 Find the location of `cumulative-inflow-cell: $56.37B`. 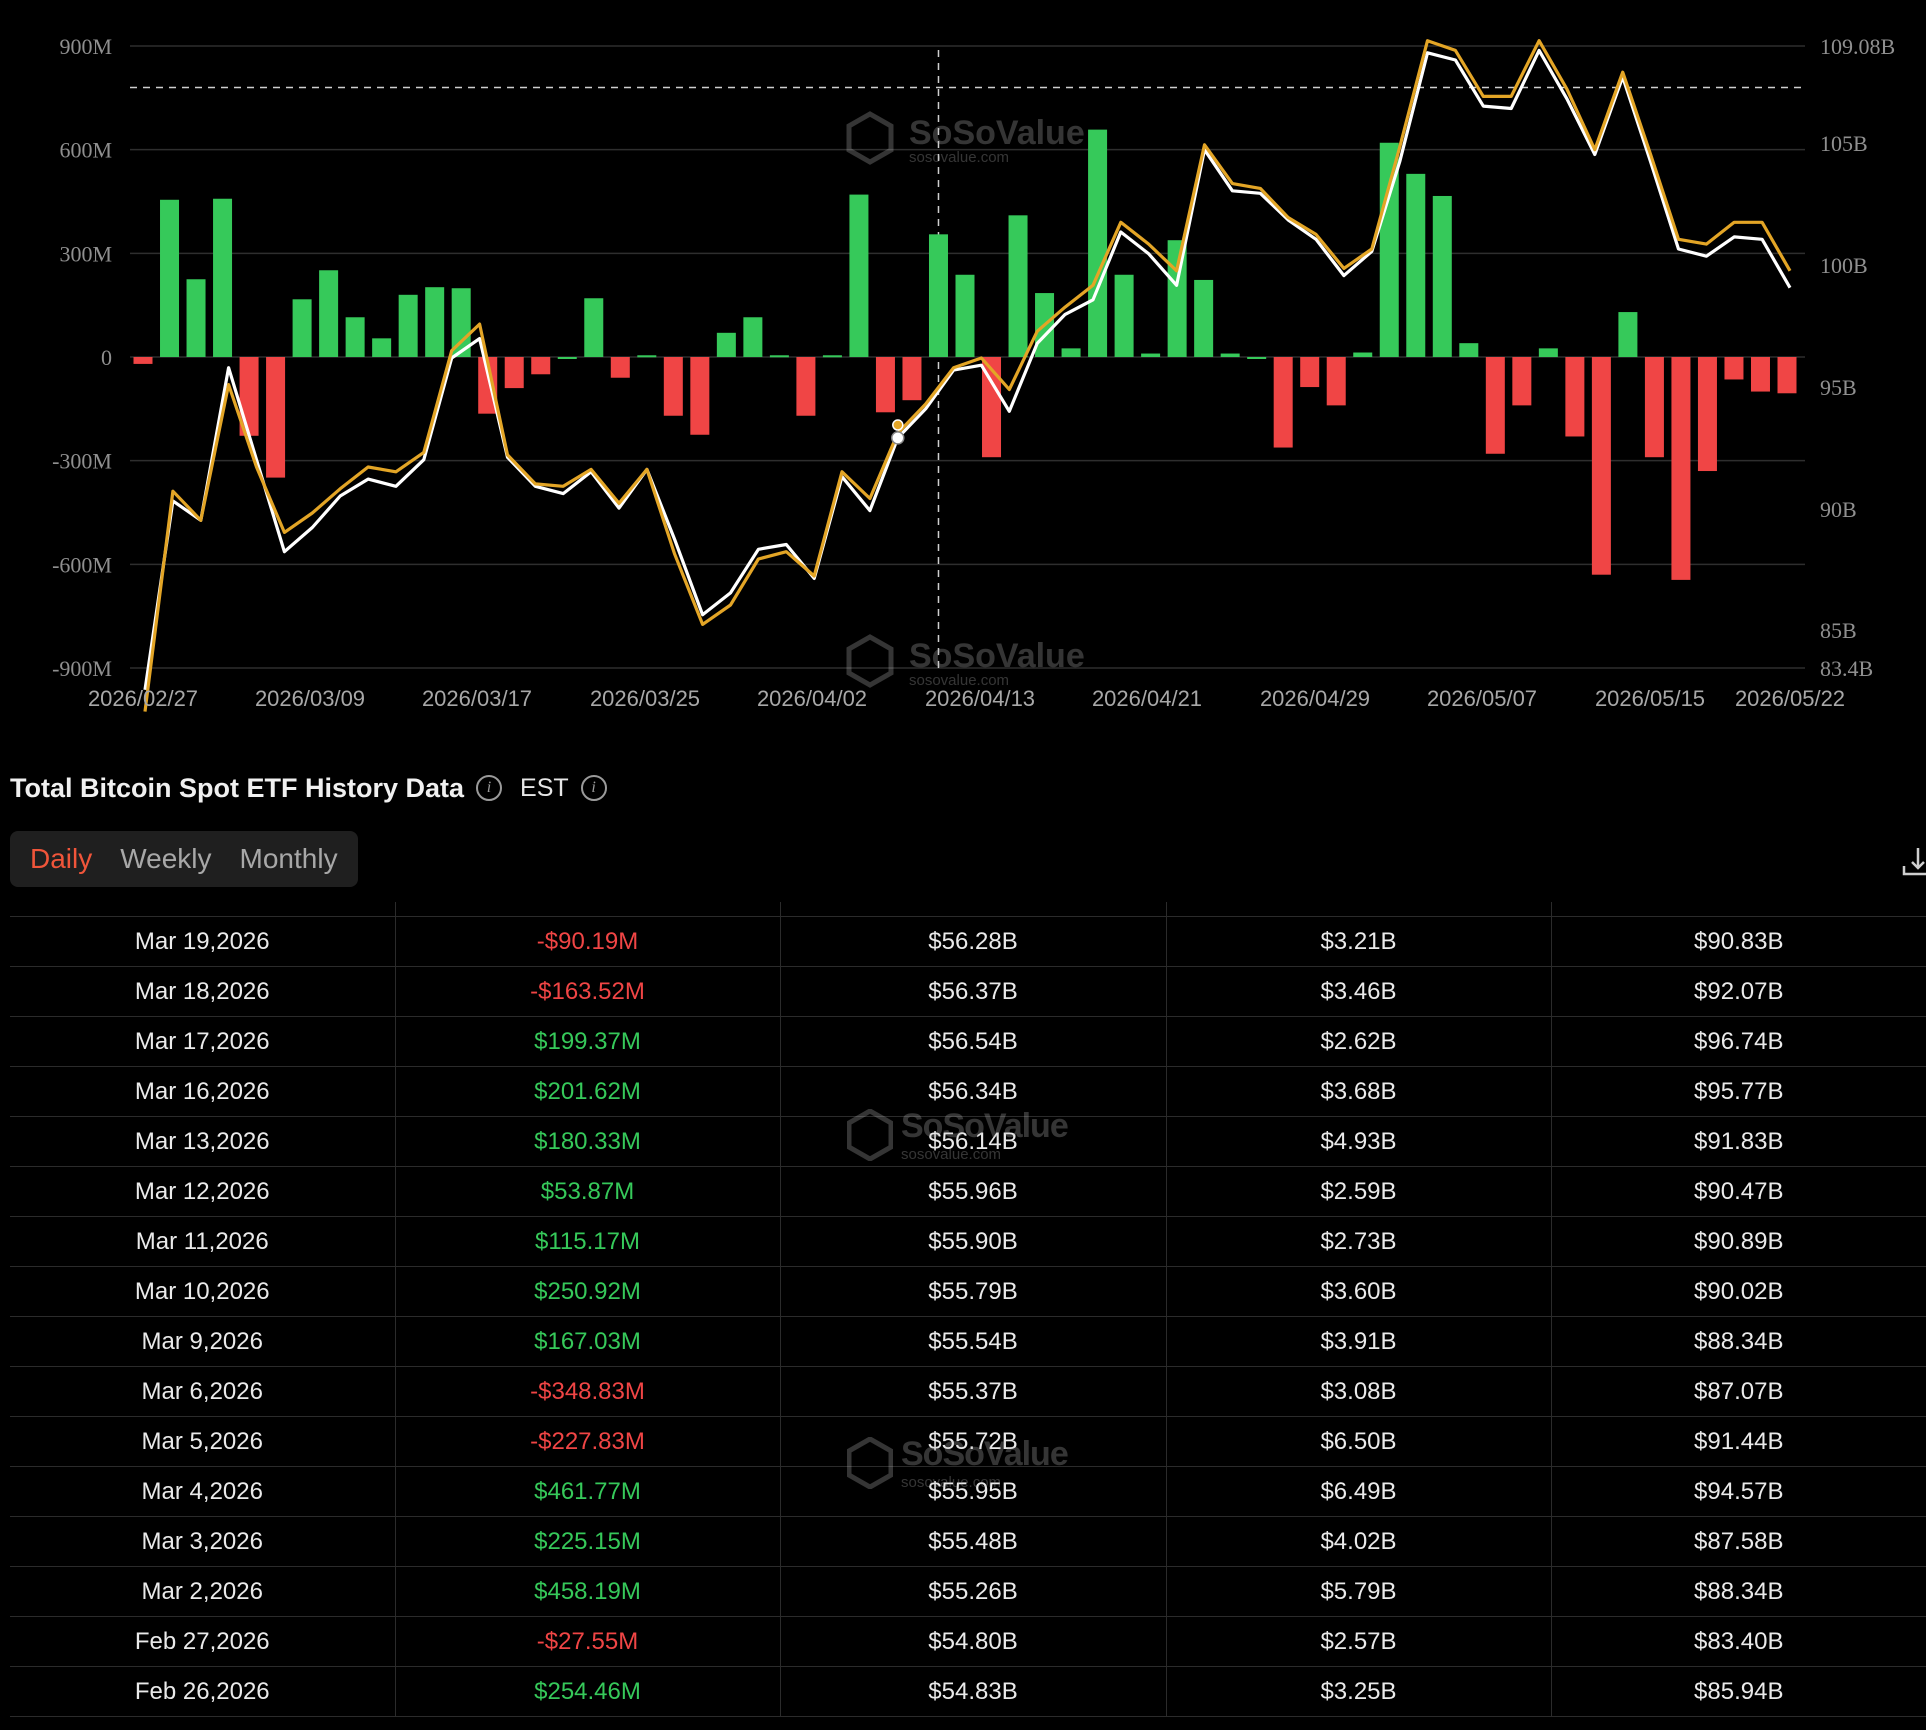

cumulative-inflow-cell: $56.37B is located at coordinates (973, 991).